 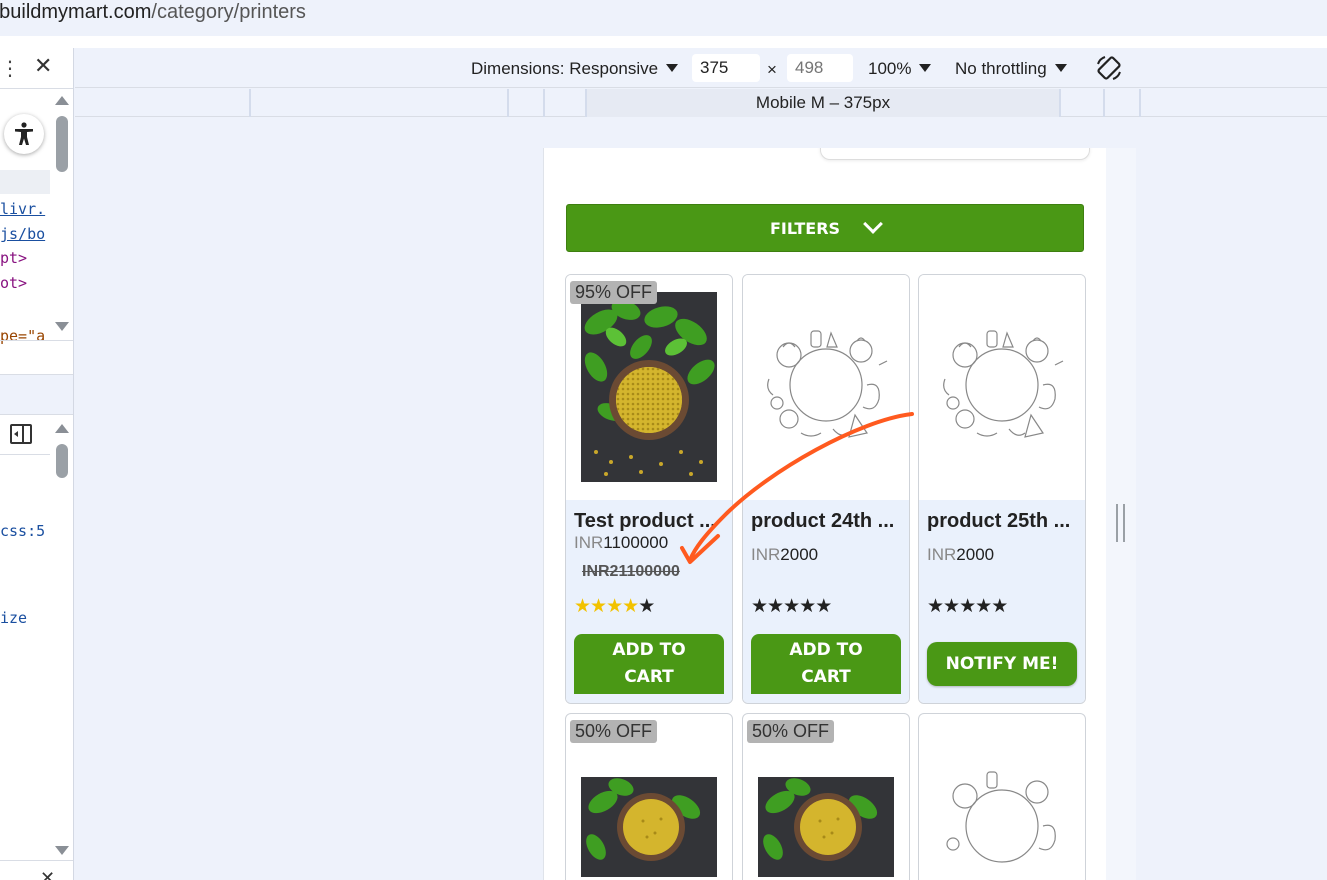 I want to click on address-bar: ebuildmymart.com/category/printers, so click(x=663, y=18).